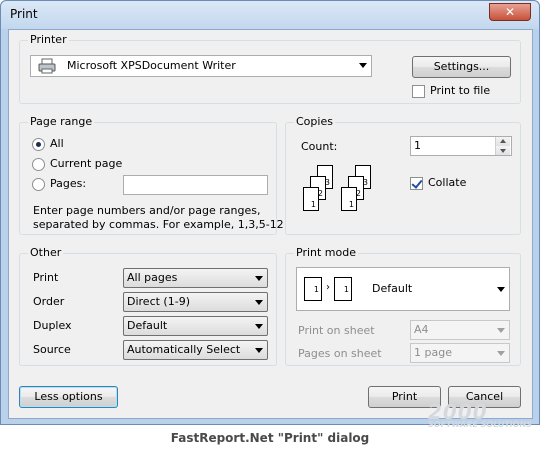 The image size is (540, 452). Describe the element at coordinates (392, 288) in the screenshot. I see `print-mode-value: Default` at that location.